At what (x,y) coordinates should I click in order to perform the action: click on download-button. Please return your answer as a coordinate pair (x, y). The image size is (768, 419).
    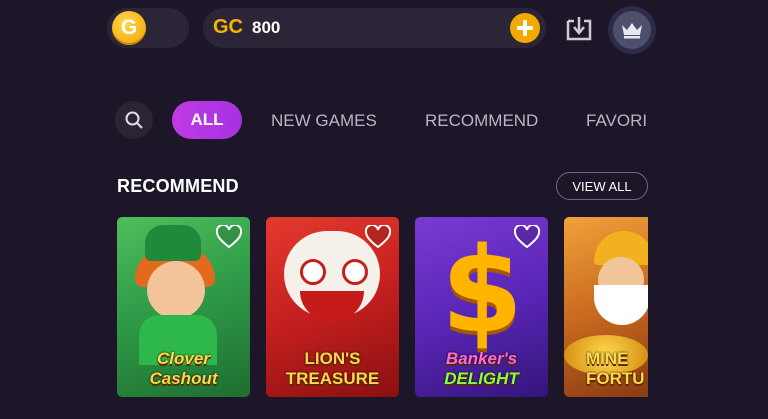
    Looking at the image, I should click on (579, 28).